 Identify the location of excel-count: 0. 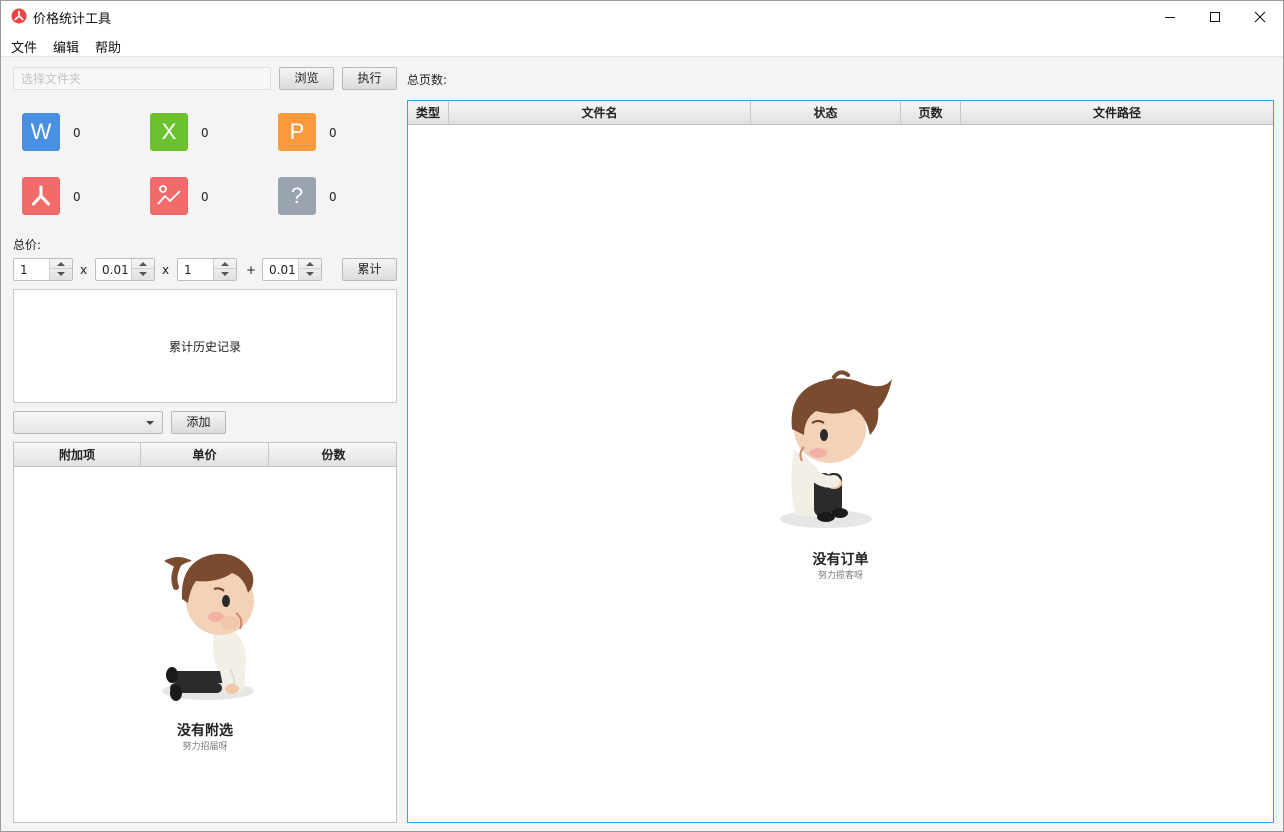
(205, 133).